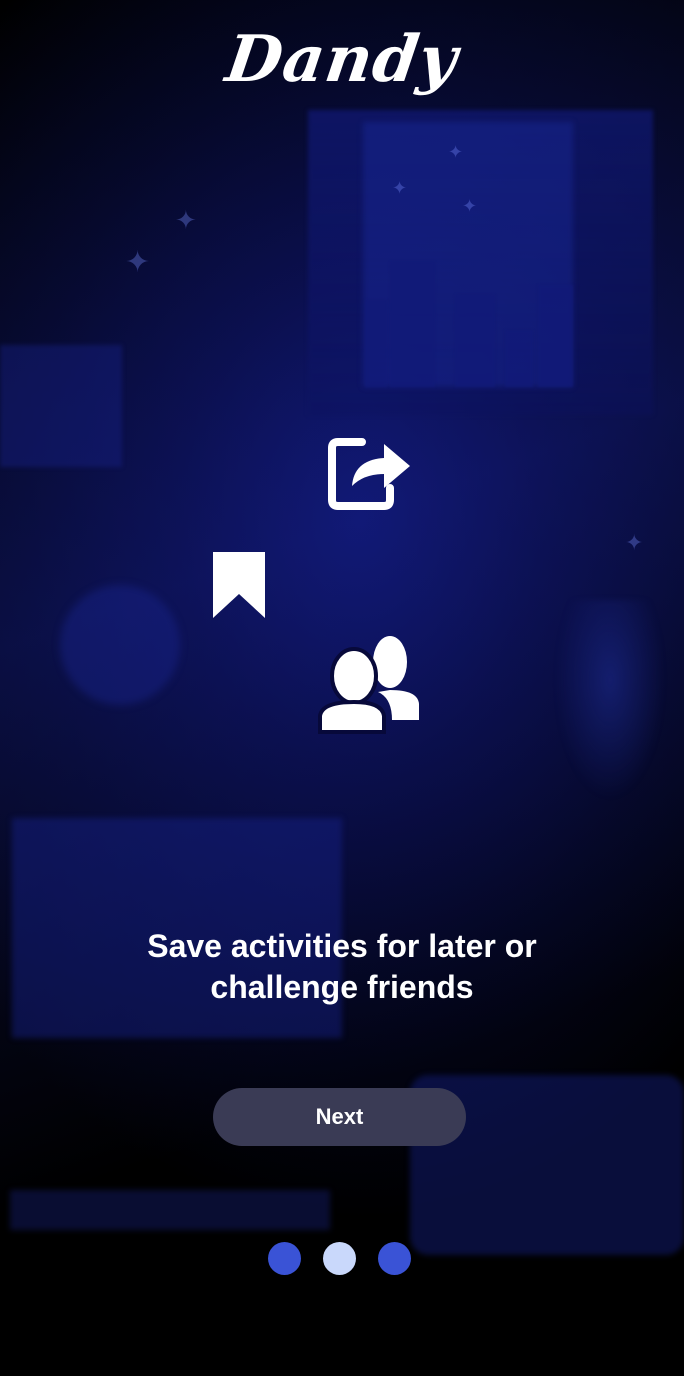 This screenshot has width=684, height=1376. I want to click on share-icon, so click(371, 472).